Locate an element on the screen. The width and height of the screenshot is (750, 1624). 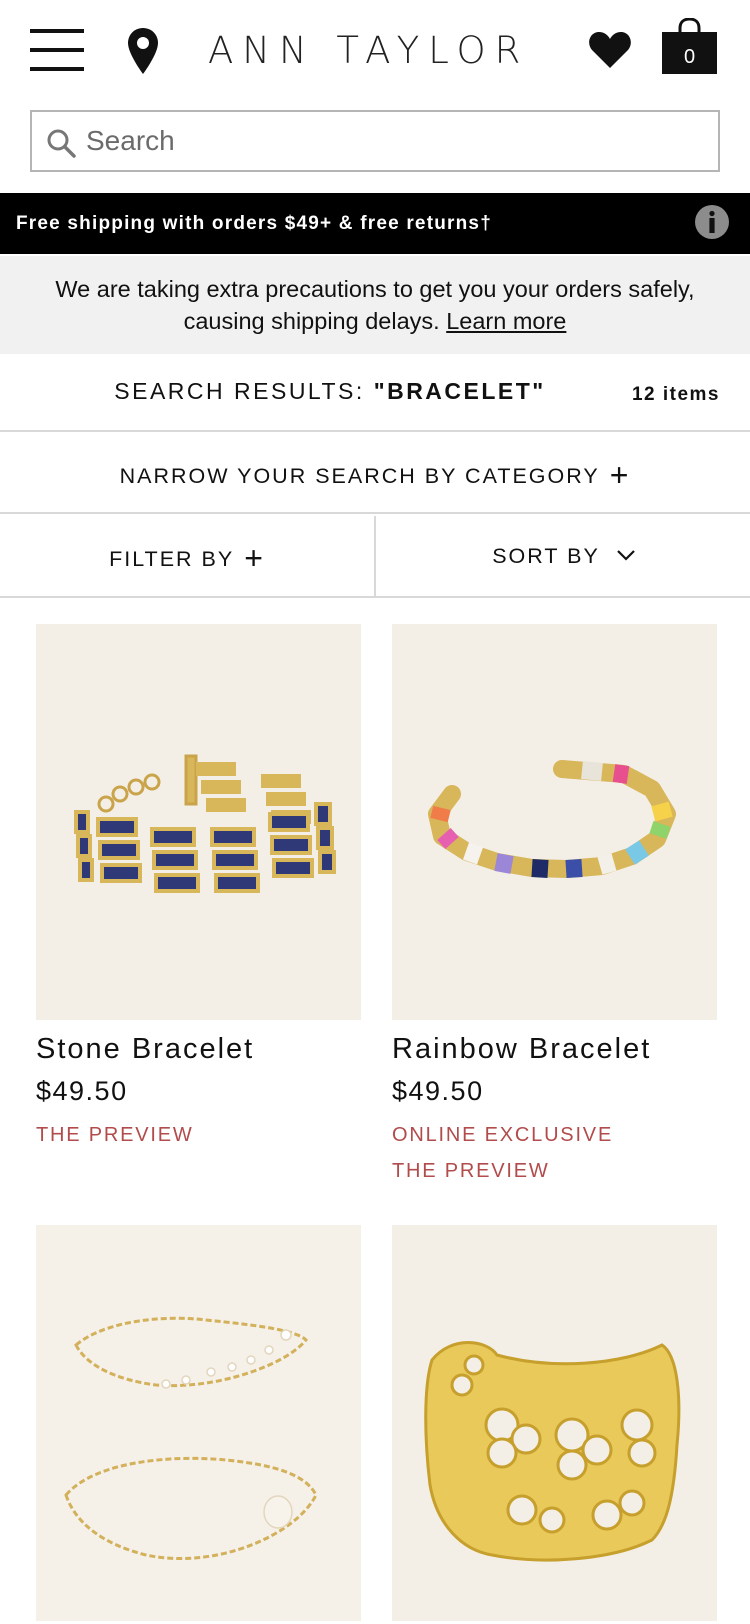
header: ANN TAYLOR 0 is located at coordinates (375, 50).